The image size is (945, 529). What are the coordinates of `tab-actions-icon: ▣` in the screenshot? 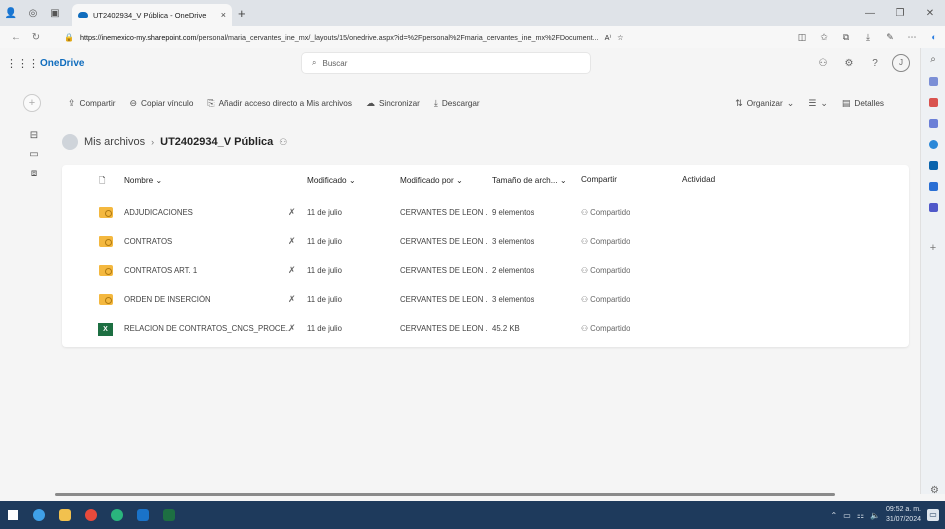 It's located at (55, 13).